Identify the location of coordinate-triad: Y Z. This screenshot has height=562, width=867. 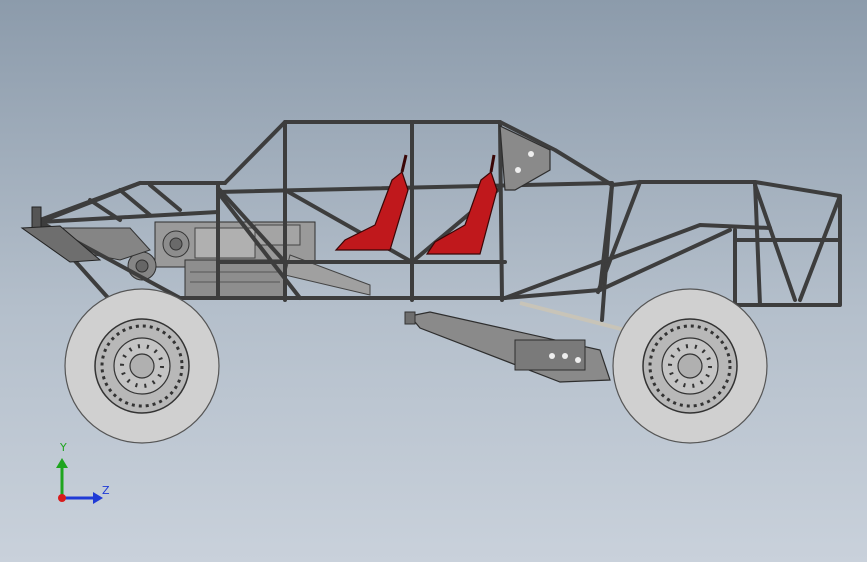
(85, 476).